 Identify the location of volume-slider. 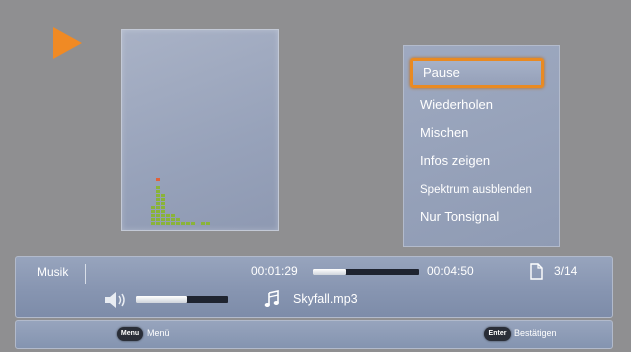
(182, 299).